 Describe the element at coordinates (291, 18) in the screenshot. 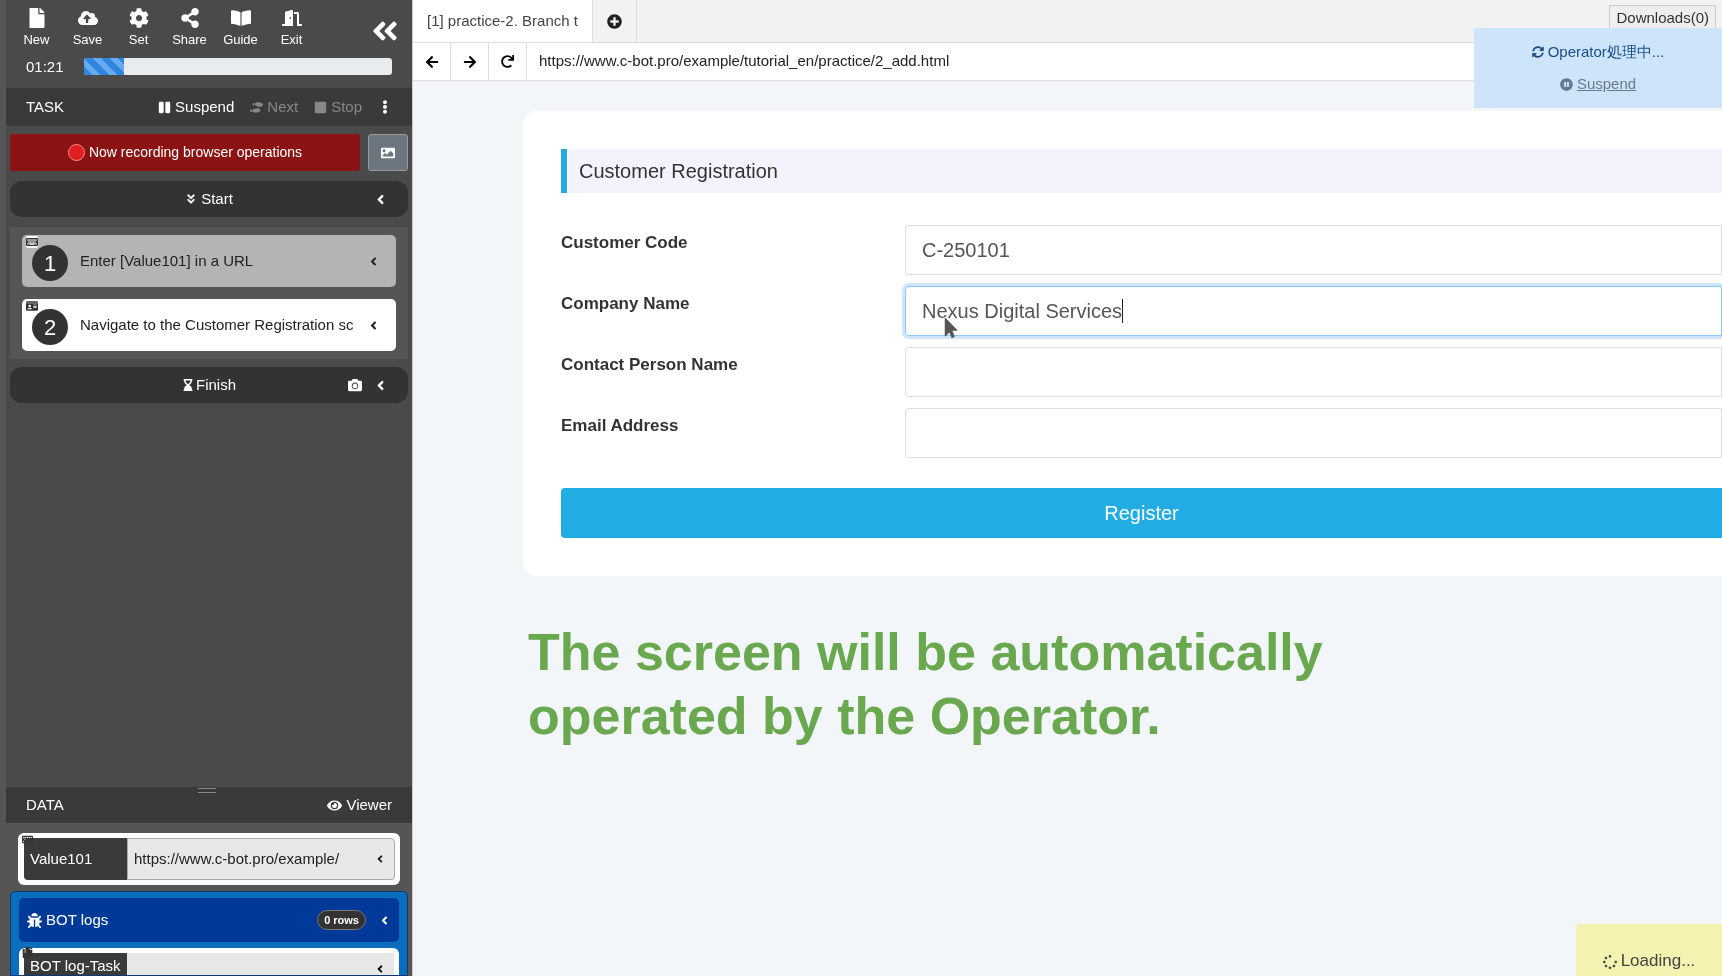

I see `door-icon` at that location.